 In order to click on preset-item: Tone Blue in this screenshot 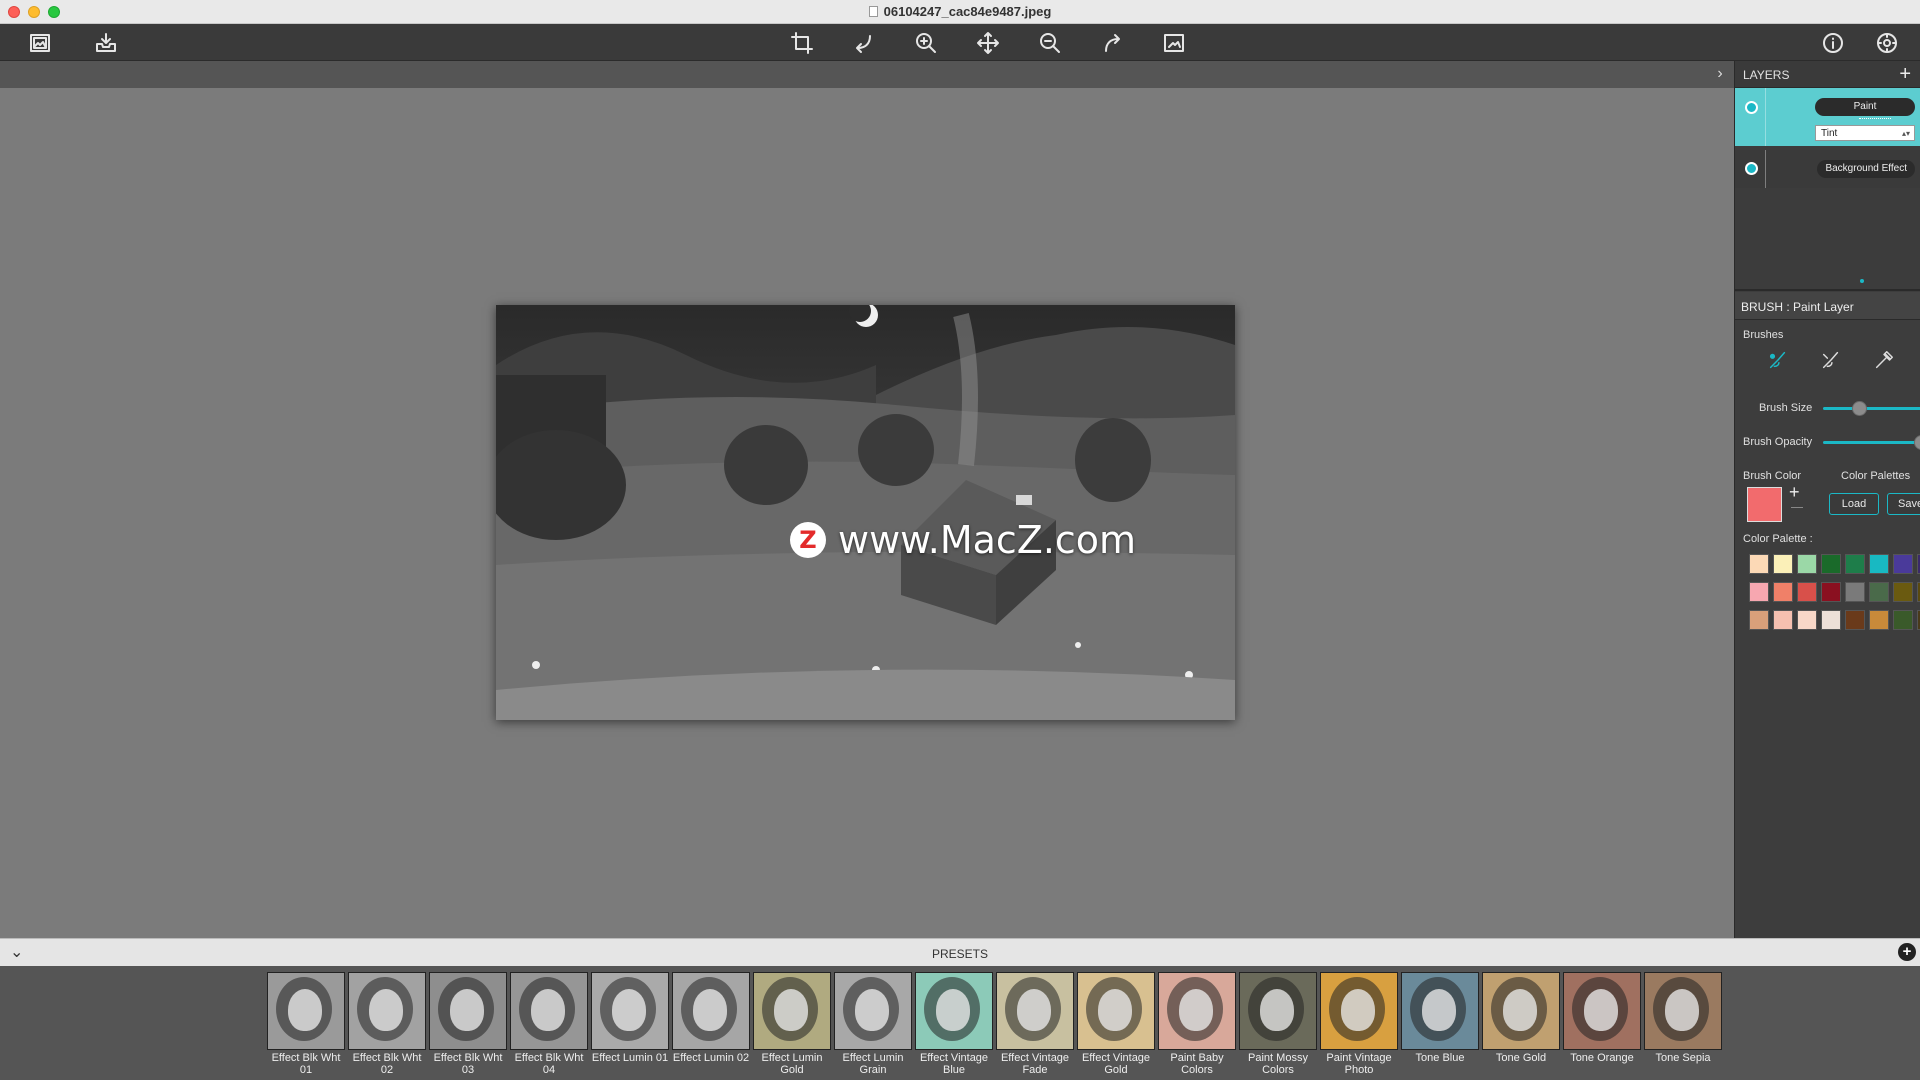, I will do `click(1440, 1026)`.